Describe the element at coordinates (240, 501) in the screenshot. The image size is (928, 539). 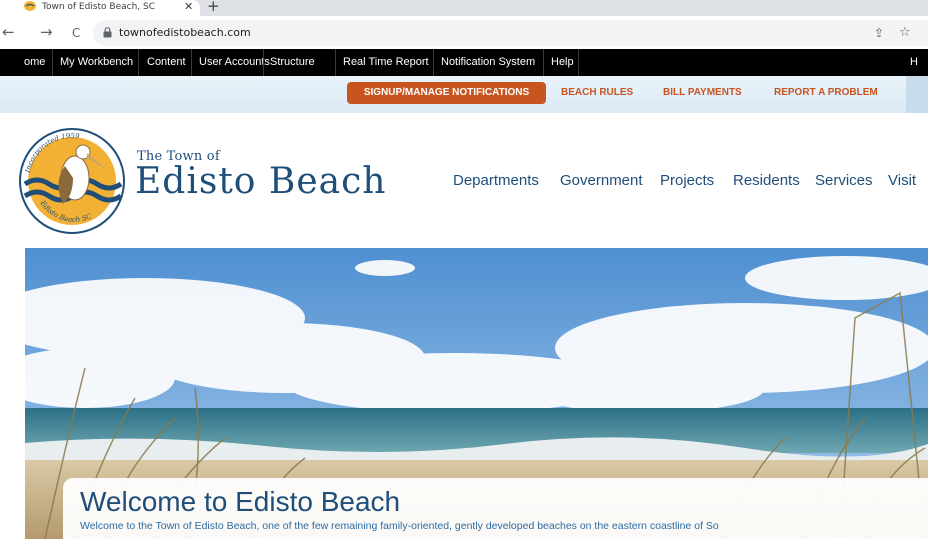
I see `welcome-title: Welcome to Edisto Beach` at that location.